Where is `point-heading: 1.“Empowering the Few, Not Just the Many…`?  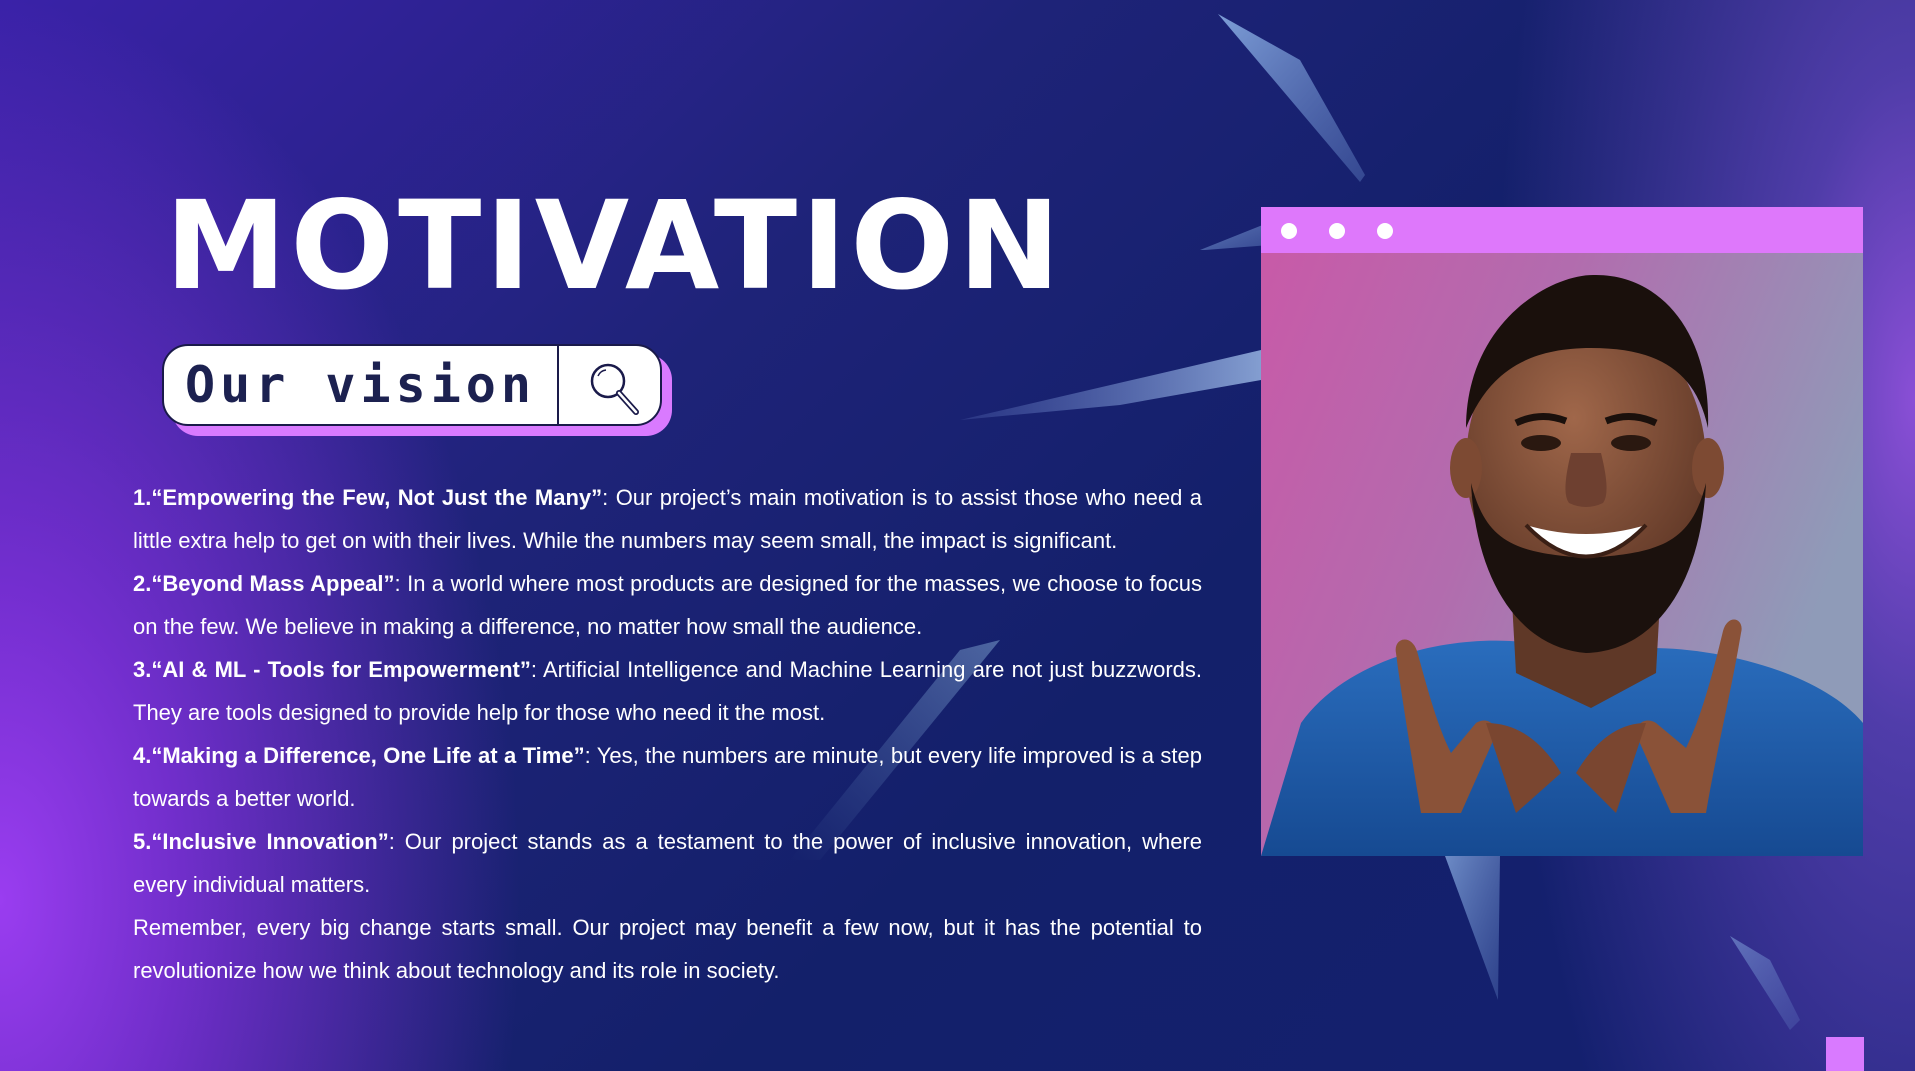 point-heading: 1.“Empowering the Few, Not Just the Many… is located at coordinates (368, 497).